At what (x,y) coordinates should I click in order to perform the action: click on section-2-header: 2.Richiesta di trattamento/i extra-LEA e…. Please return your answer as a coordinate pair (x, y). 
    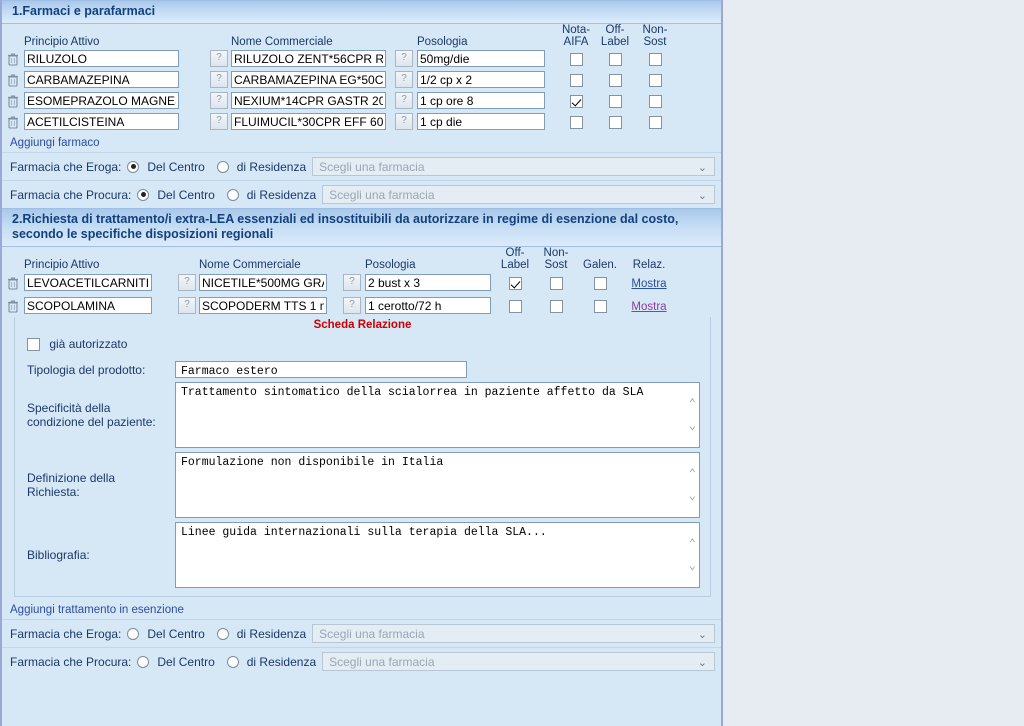
    Looking at the image, I should click on (361, 227).